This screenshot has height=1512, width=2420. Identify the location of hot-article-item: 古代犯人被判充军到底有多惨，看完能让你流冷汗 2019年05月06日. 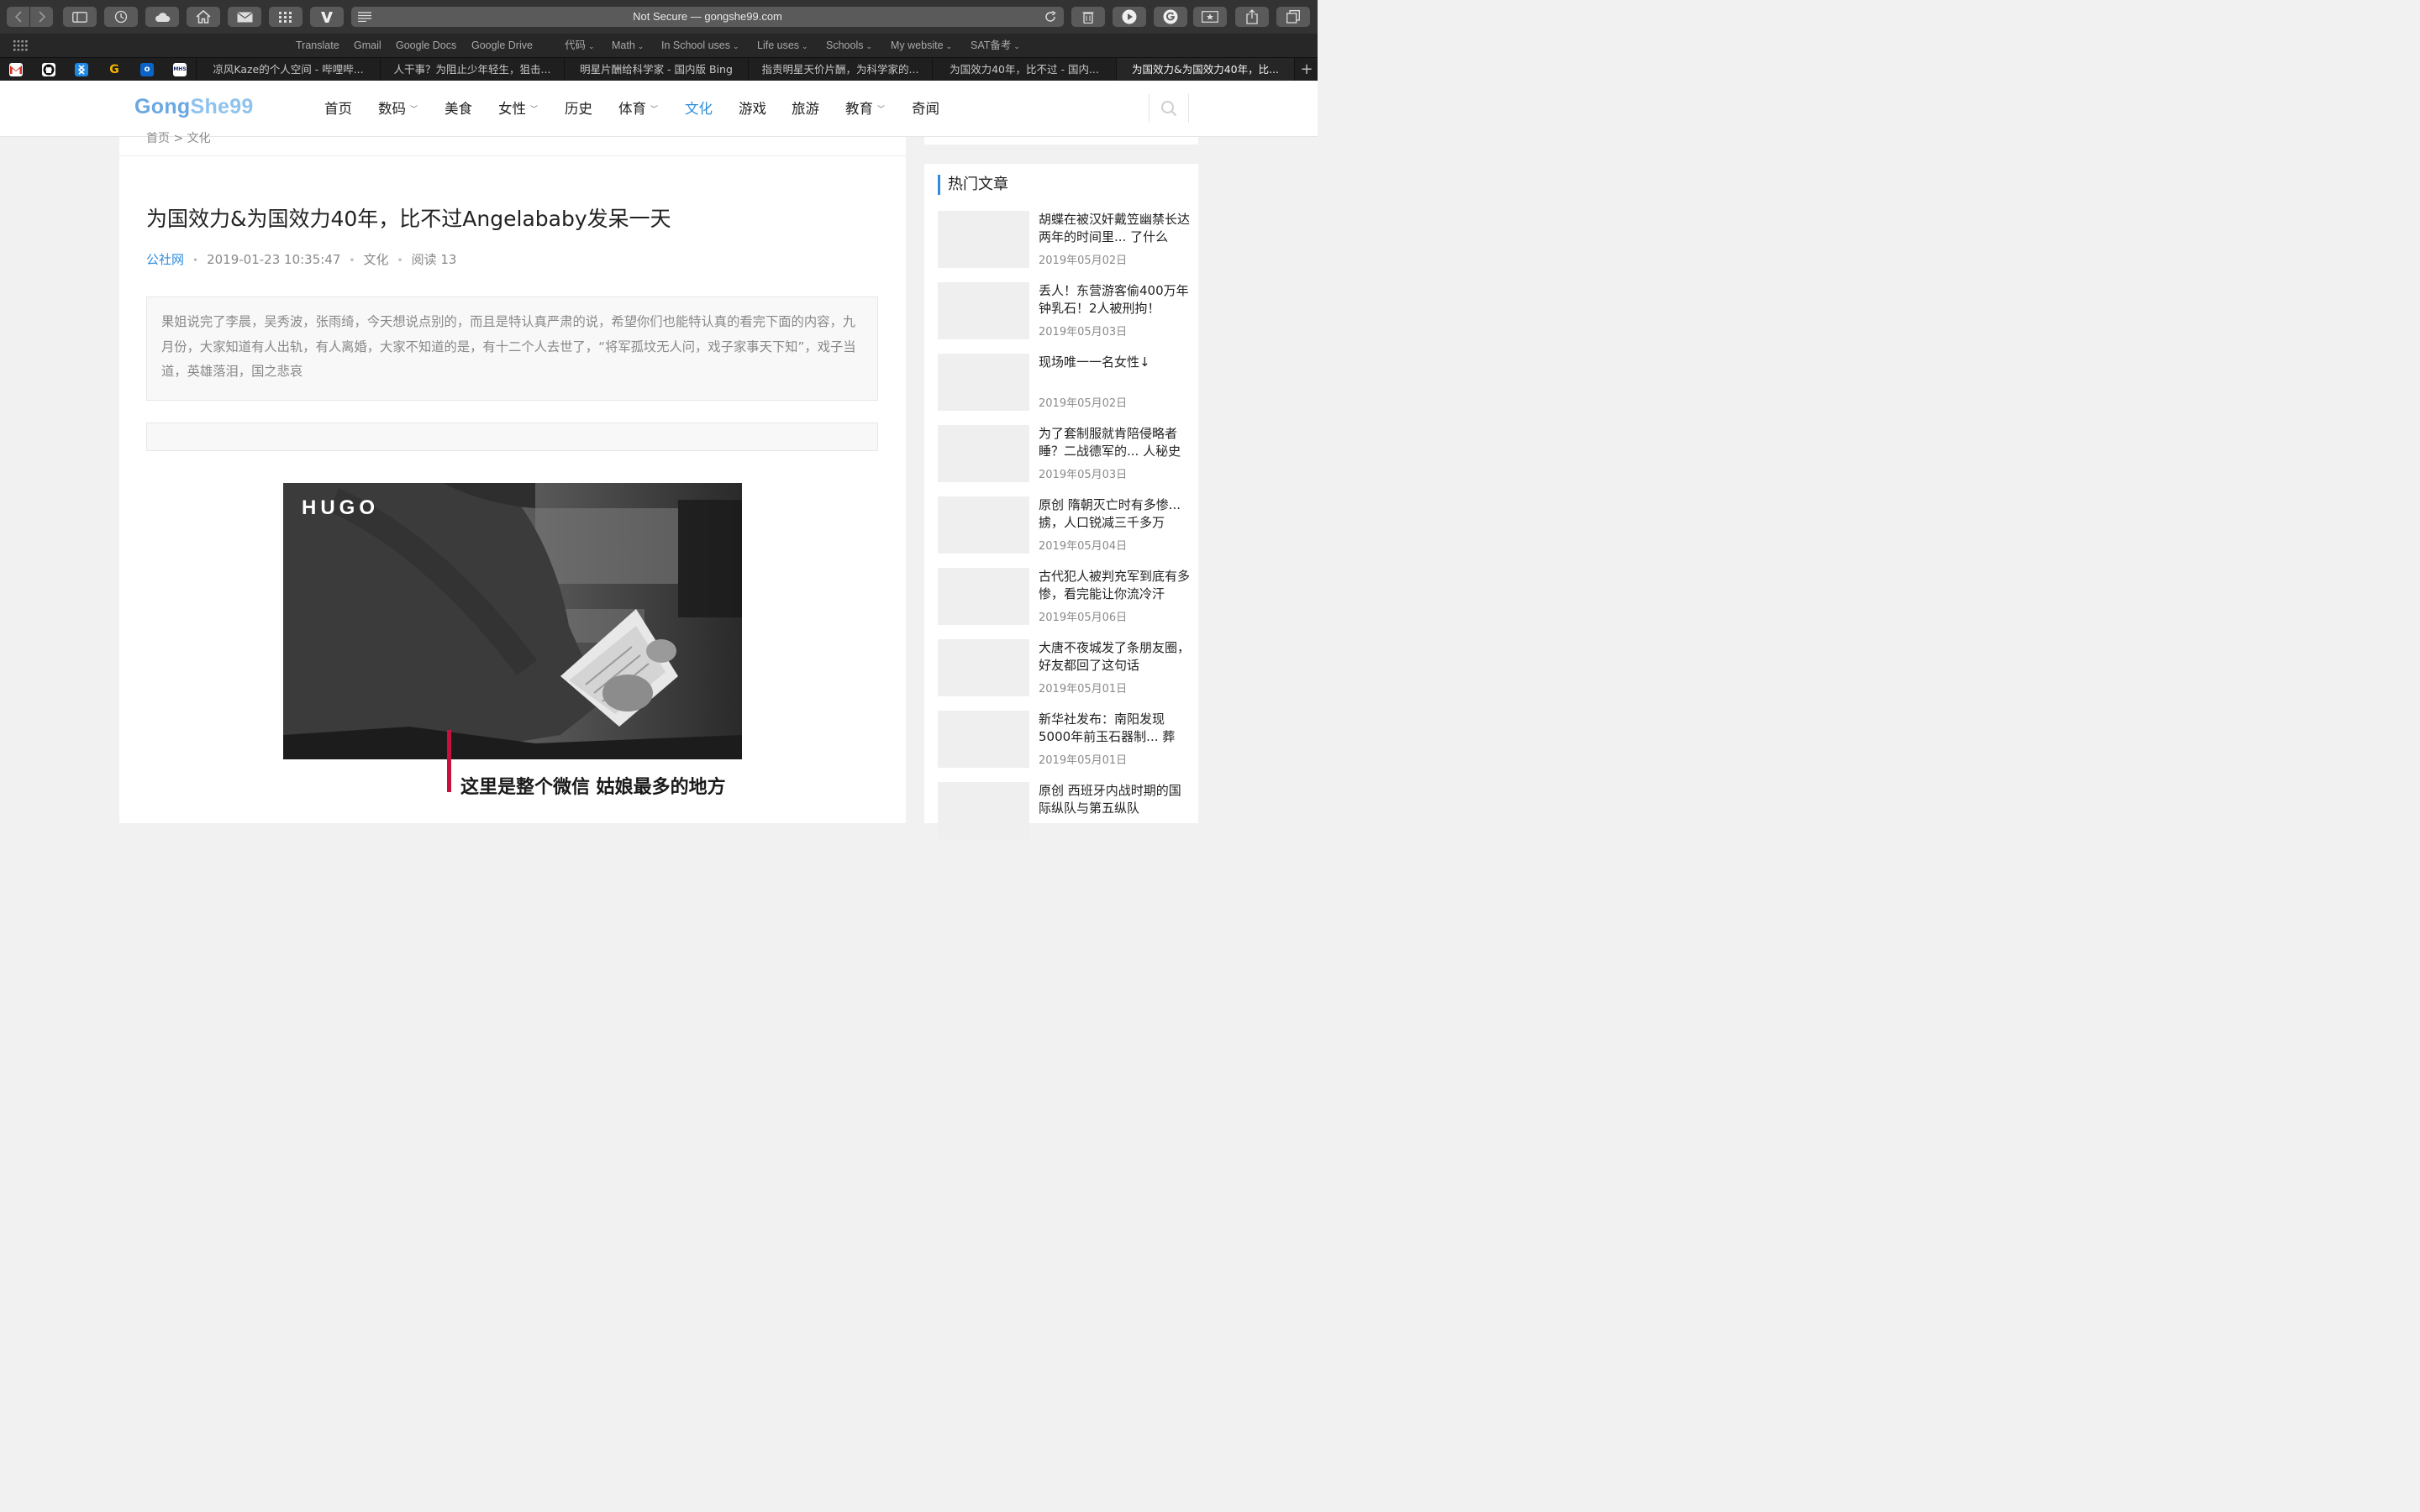
(1064, 597).